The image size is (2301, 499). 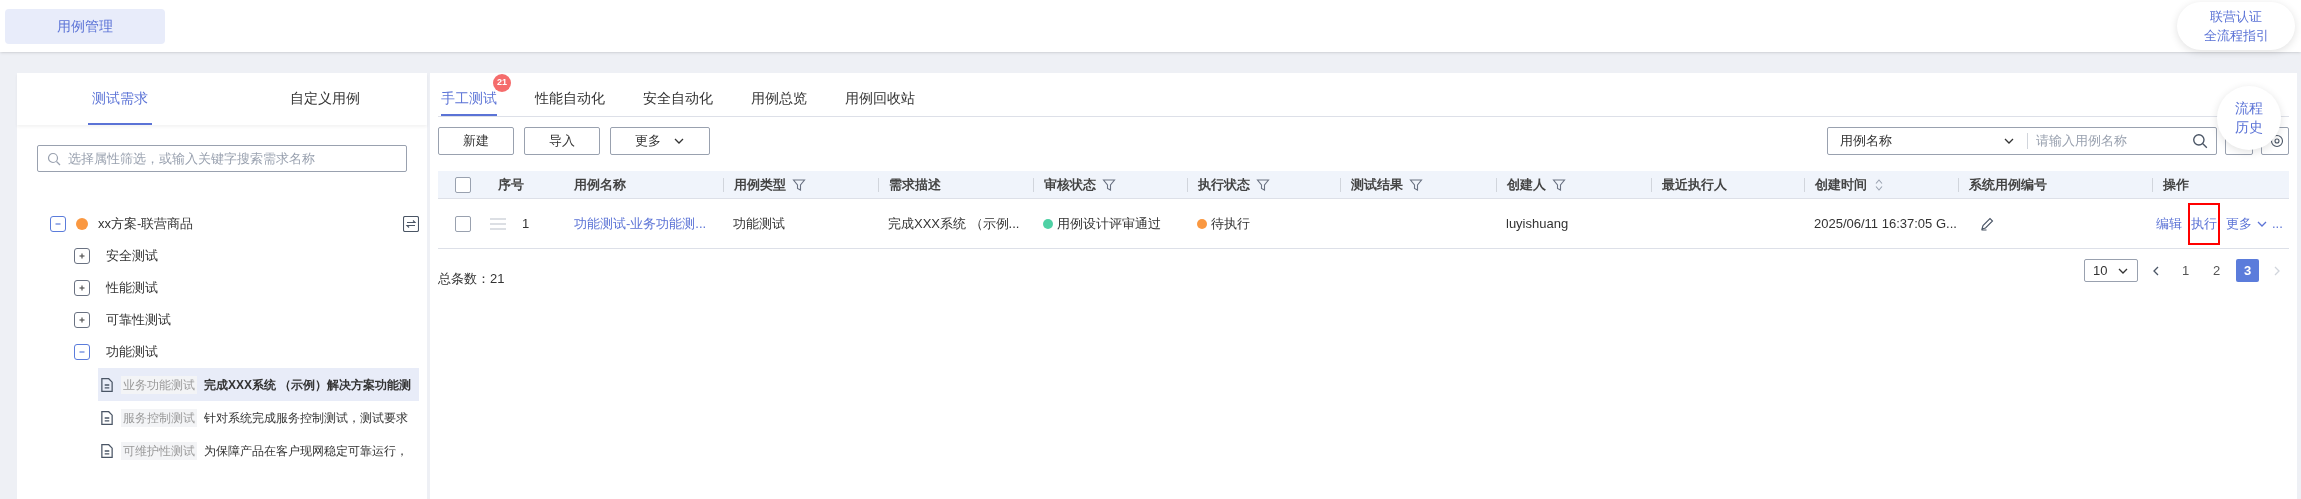 I want to click on select-all-checkbox, so click(x=463, y=184).